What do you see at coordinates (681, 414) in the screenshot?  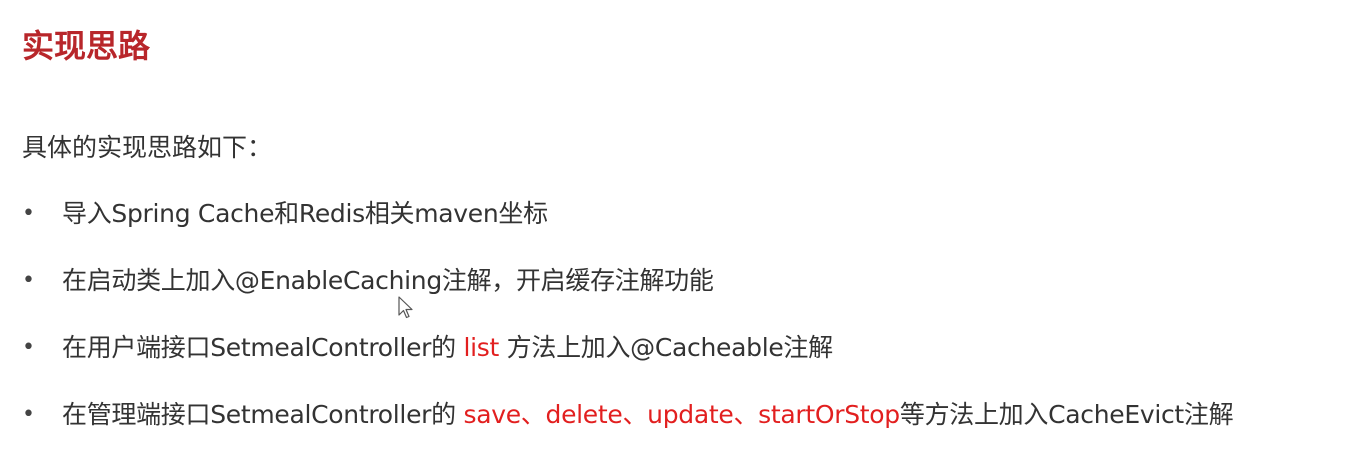 I see `bullet-text-highlight: save、delete、update、startOrStop` at bounding box center [681, 414].